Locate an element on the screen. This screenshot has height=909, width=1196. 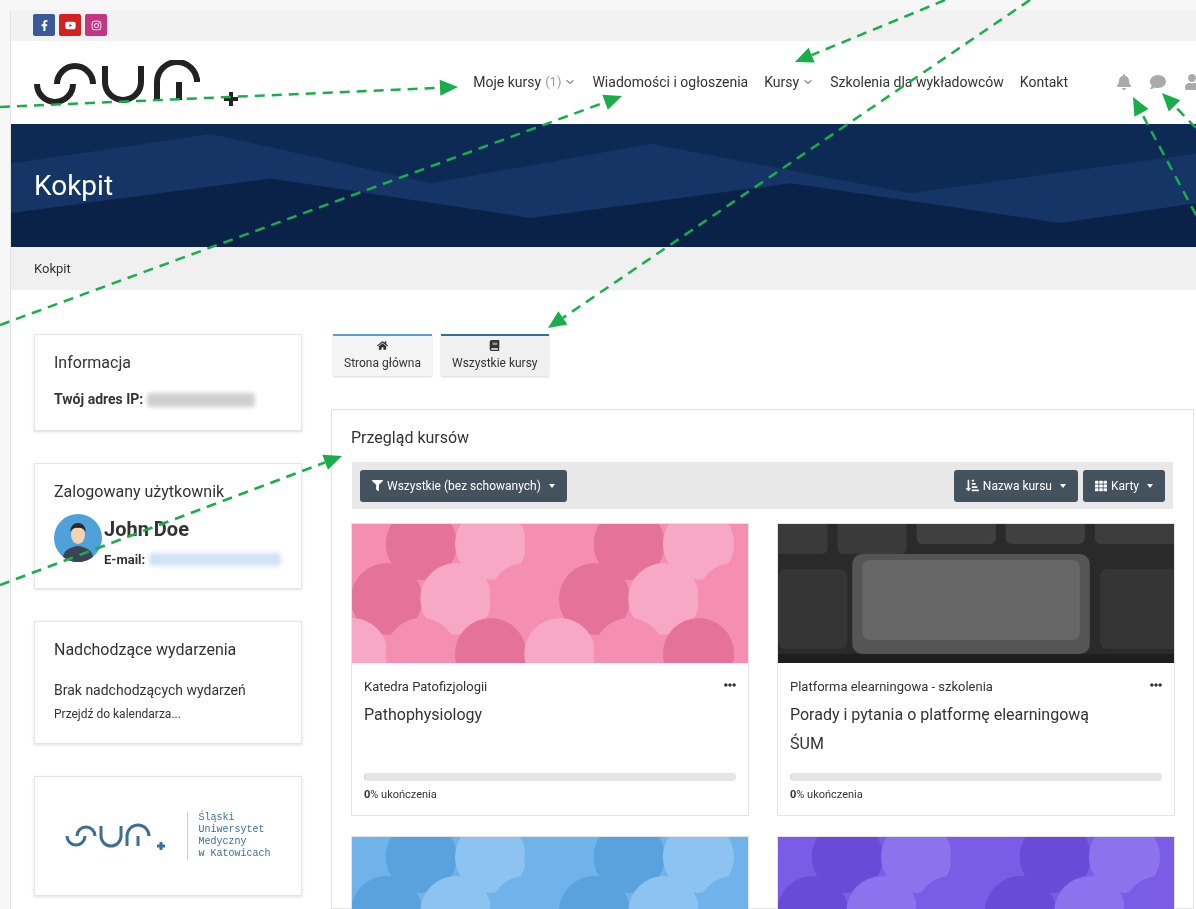
tab: Wszystkie kursy is located at coordinates (495, 355).